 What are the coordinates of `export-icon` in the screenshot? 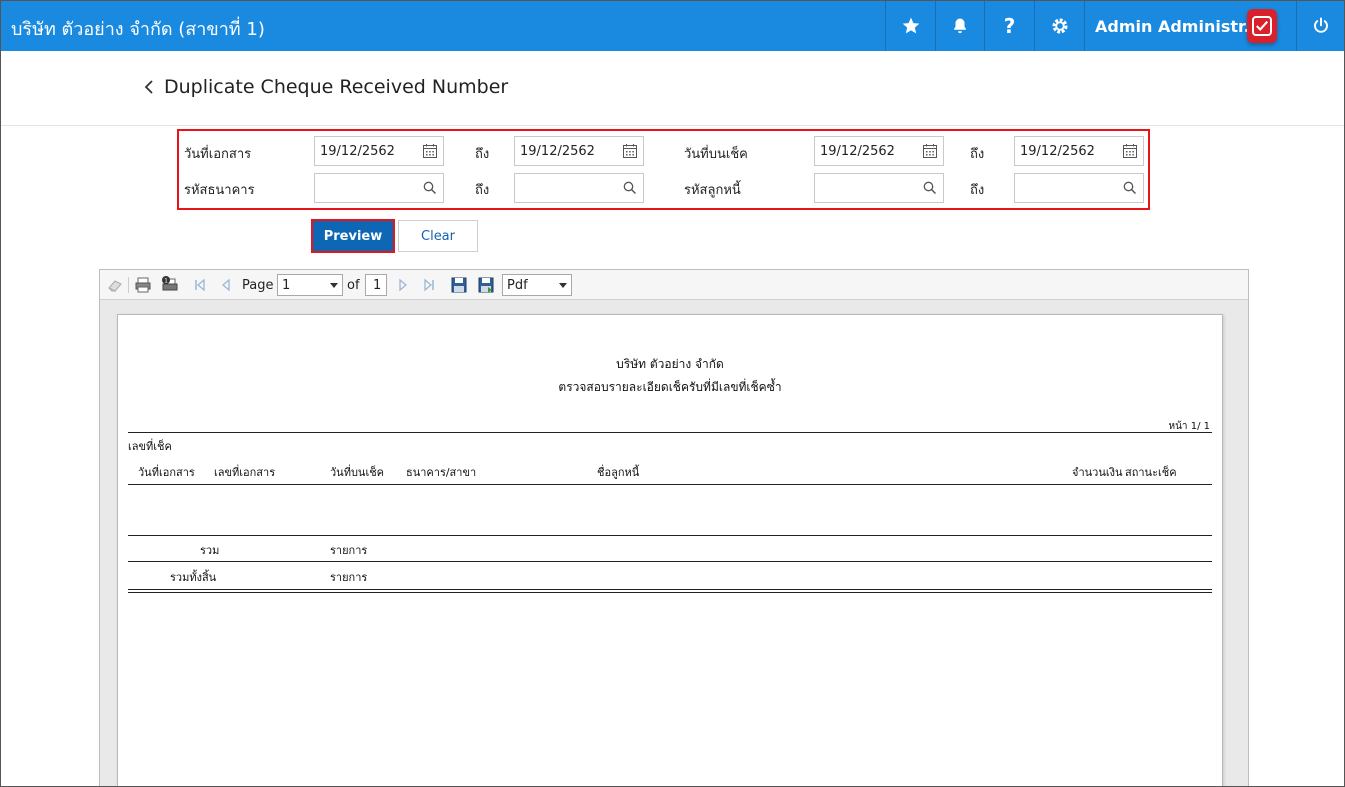 It's located at (486, 285).